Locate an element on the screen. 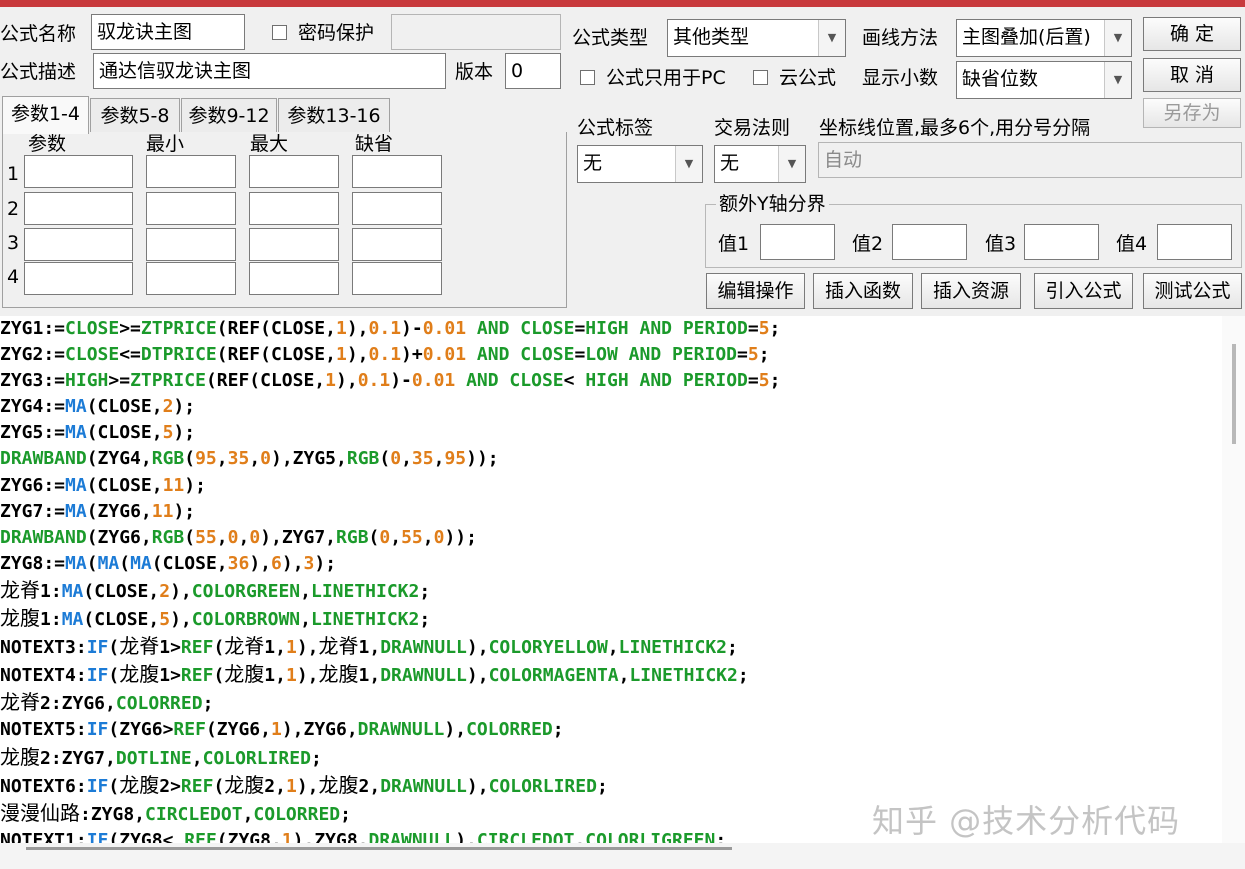  code-token: COLORLIGREEN is located at coordinates (650, 836).